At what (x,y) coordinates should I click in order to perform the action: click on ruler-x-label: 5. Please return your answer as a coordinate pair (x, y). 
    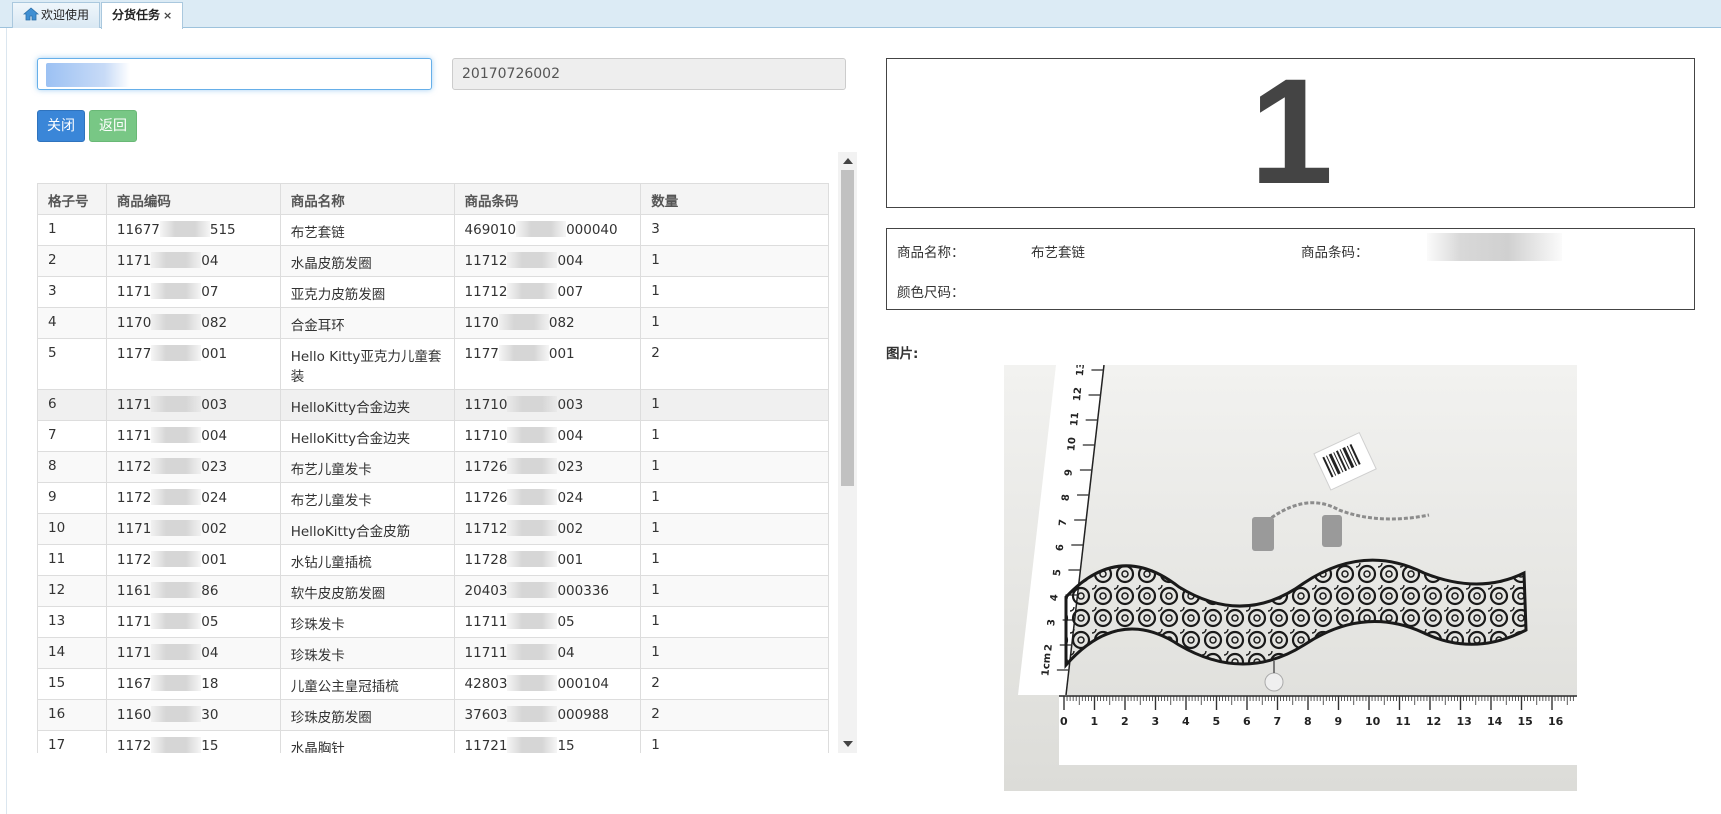
    Looking at the image, I should click on (1217, 721).